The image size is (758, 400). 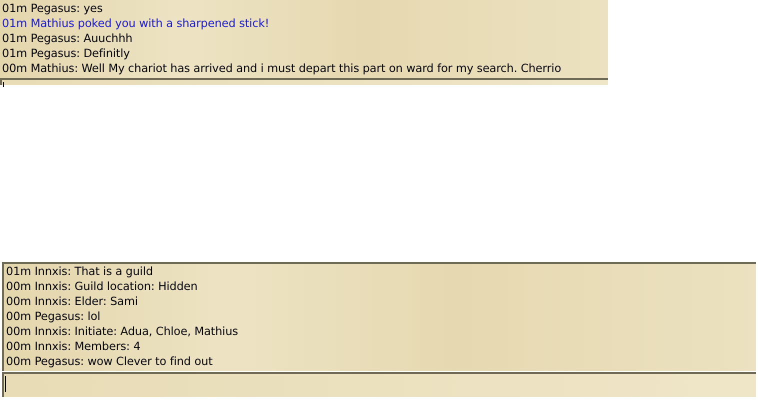 What do you see at coordinates (54, 316) in the screenshot?
I see `chat-message: 00m Pegasus: lol` at bounding box center [54, 316].